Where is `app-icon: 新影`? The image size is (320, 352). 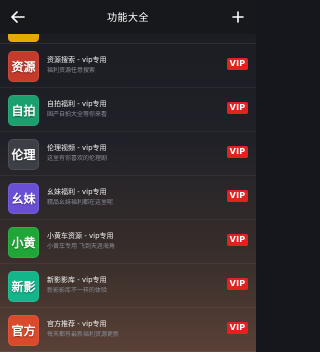
app-icon: 新影 is located at coordinates (23, 286).